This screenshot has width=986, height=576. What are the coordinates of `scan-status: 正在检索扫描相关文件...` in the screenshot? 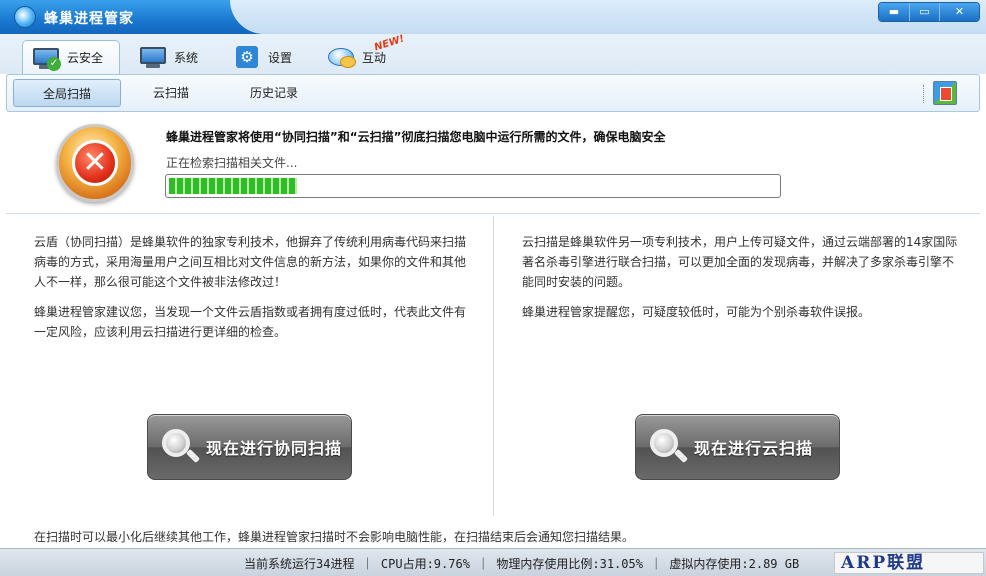 It's located at (232, 163).